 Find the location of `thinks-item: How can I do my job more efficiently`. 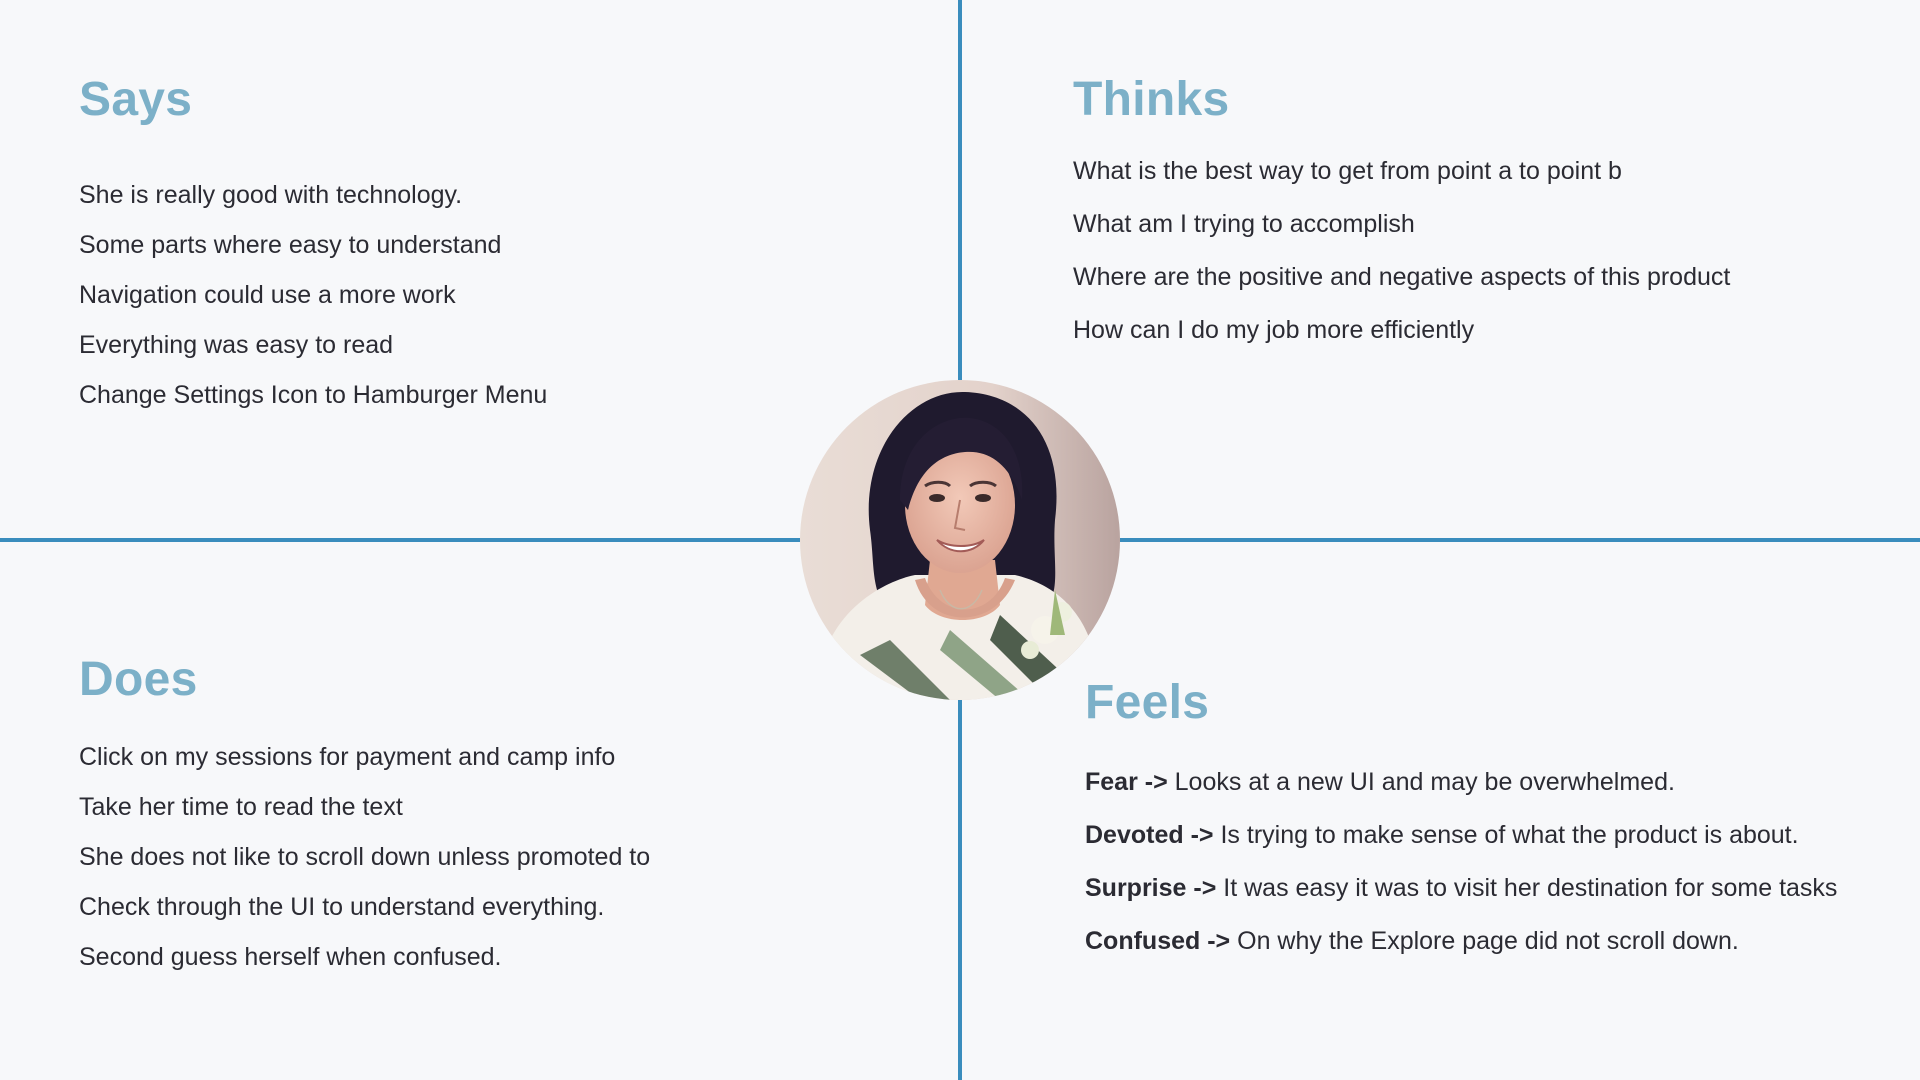

thinks-item: How can I do my job more efficiently is located at coordinates (1274, 330).